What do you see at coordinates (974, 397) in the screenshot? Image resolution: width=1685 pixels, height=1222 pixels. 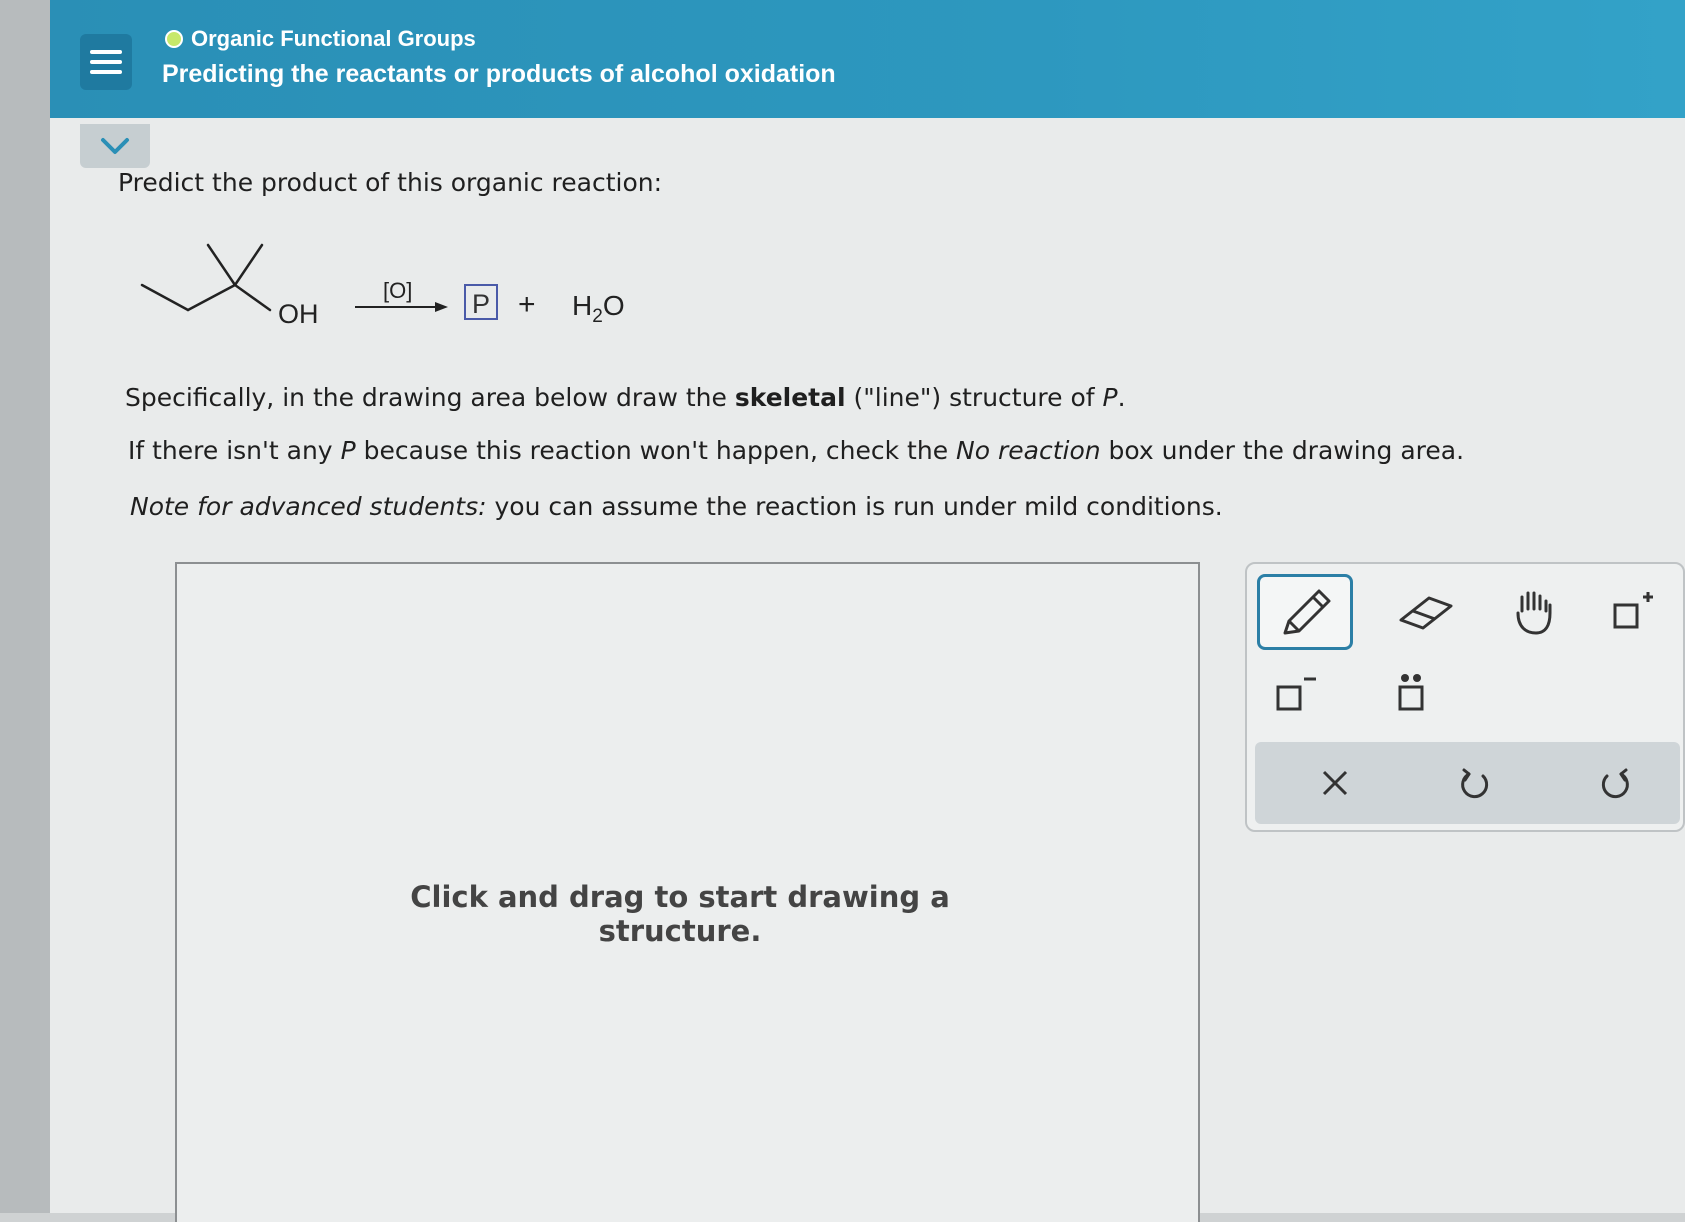 I see `text-part: ("line") structure of` at bounding box center [974, 397].